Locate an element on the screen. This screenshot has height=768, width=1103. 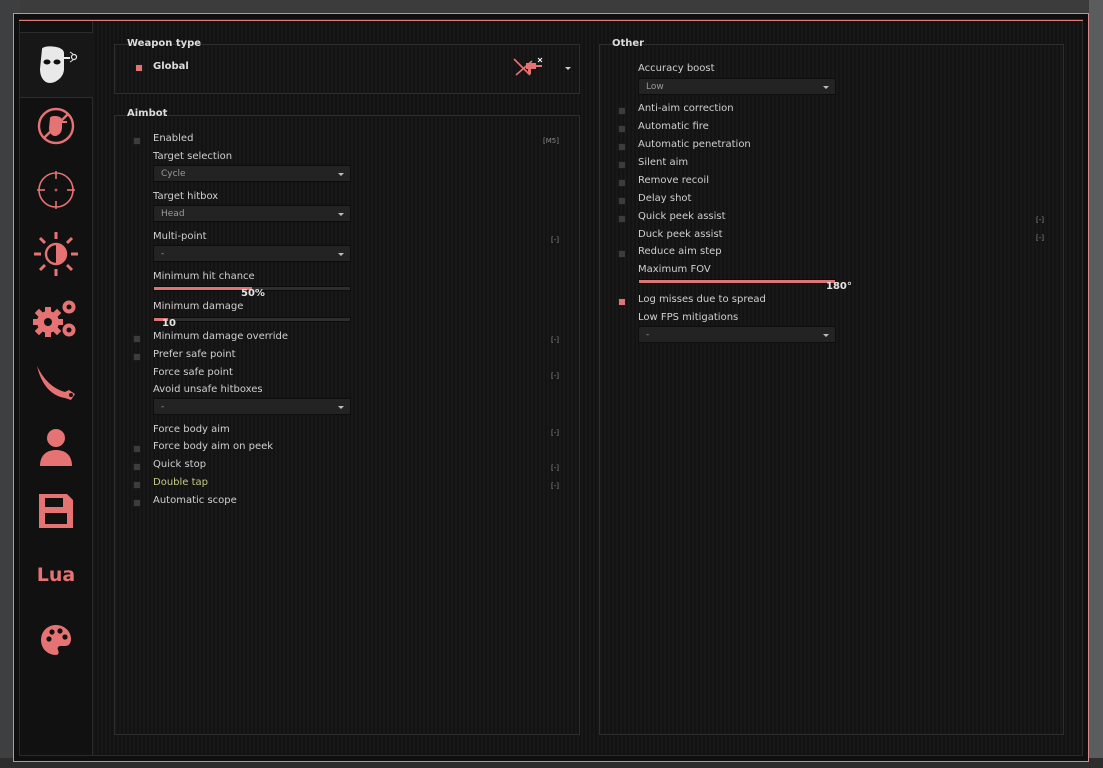
weapon-type-marker is located at coordinates (139, 68).